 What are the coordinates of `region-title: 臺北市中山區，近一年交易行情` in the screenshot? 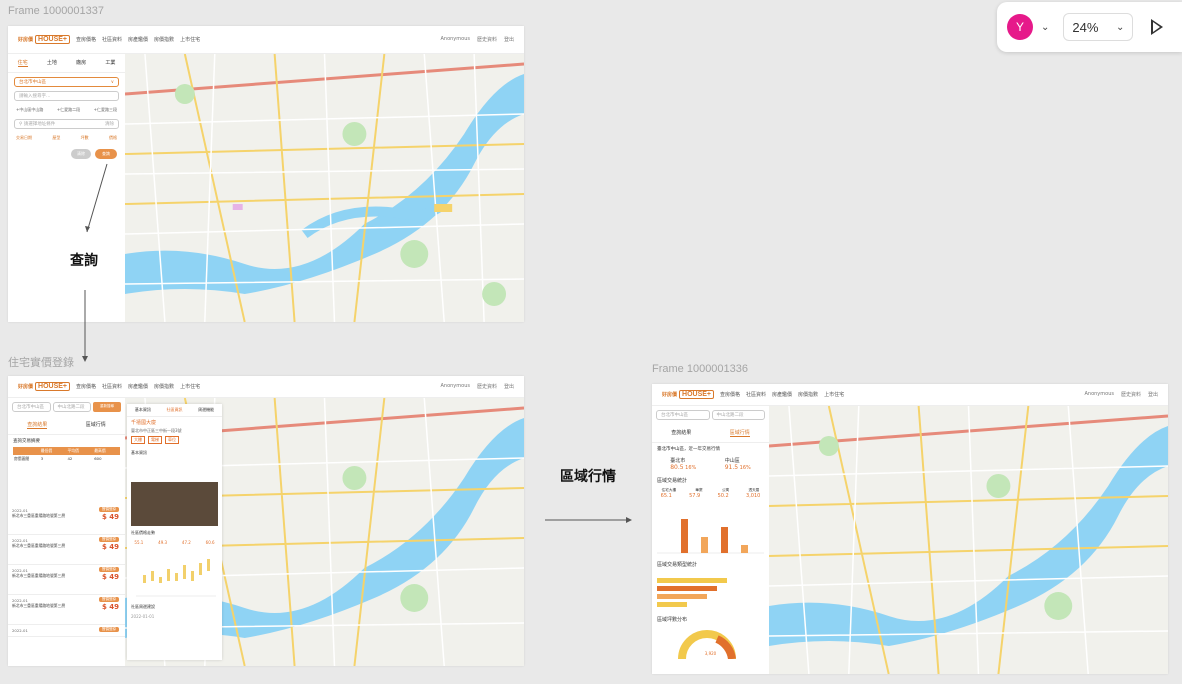 It's located at (688, 449).